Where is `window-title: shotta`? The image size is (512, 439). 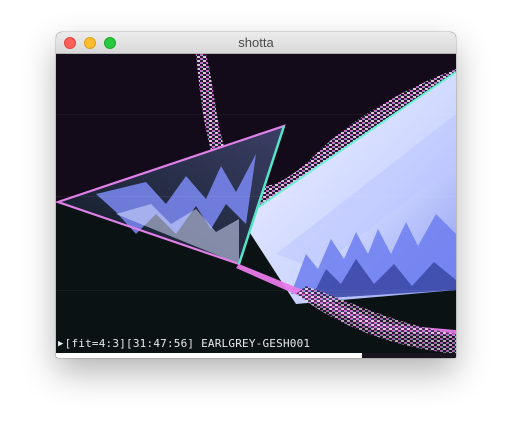 window-title: shotta is located at coordinates (256, 42).